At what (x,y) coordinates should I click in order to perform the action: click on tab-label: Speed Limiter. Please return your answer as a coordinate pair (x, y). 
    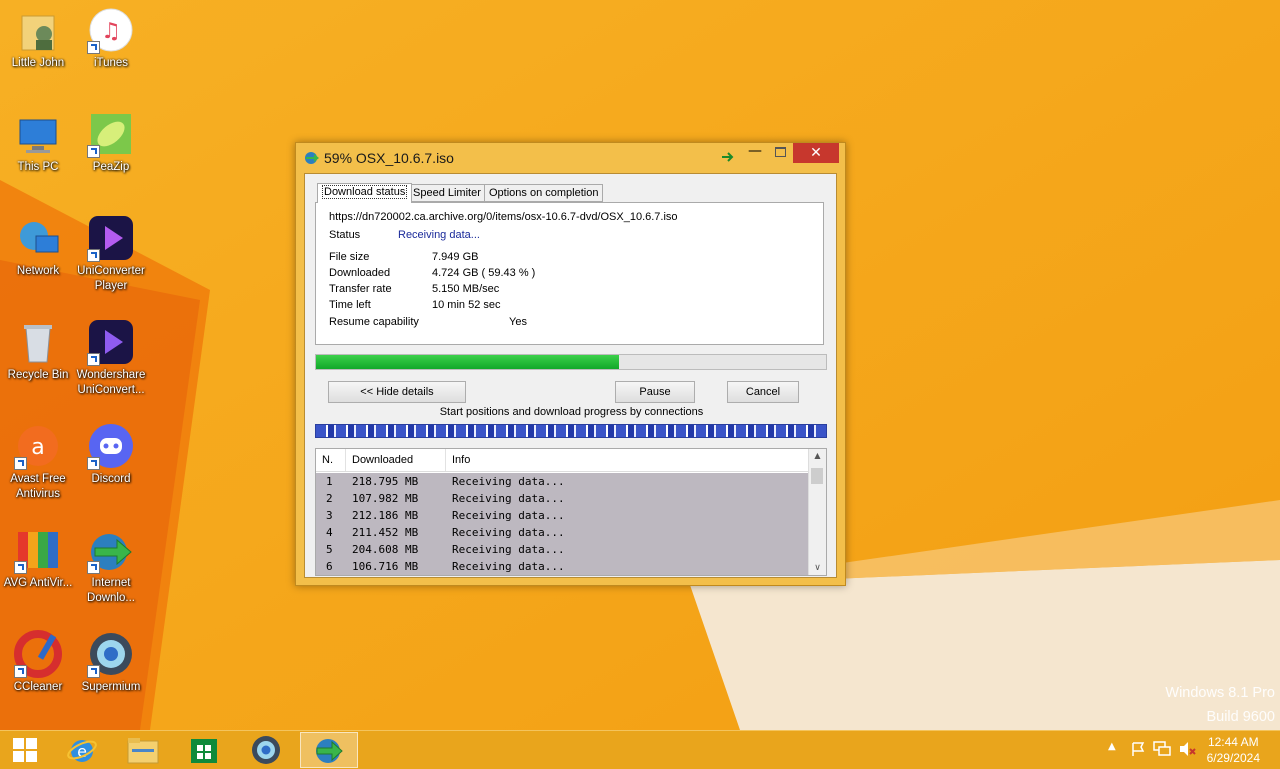
    Looking at the image, I should click on (447, 193).